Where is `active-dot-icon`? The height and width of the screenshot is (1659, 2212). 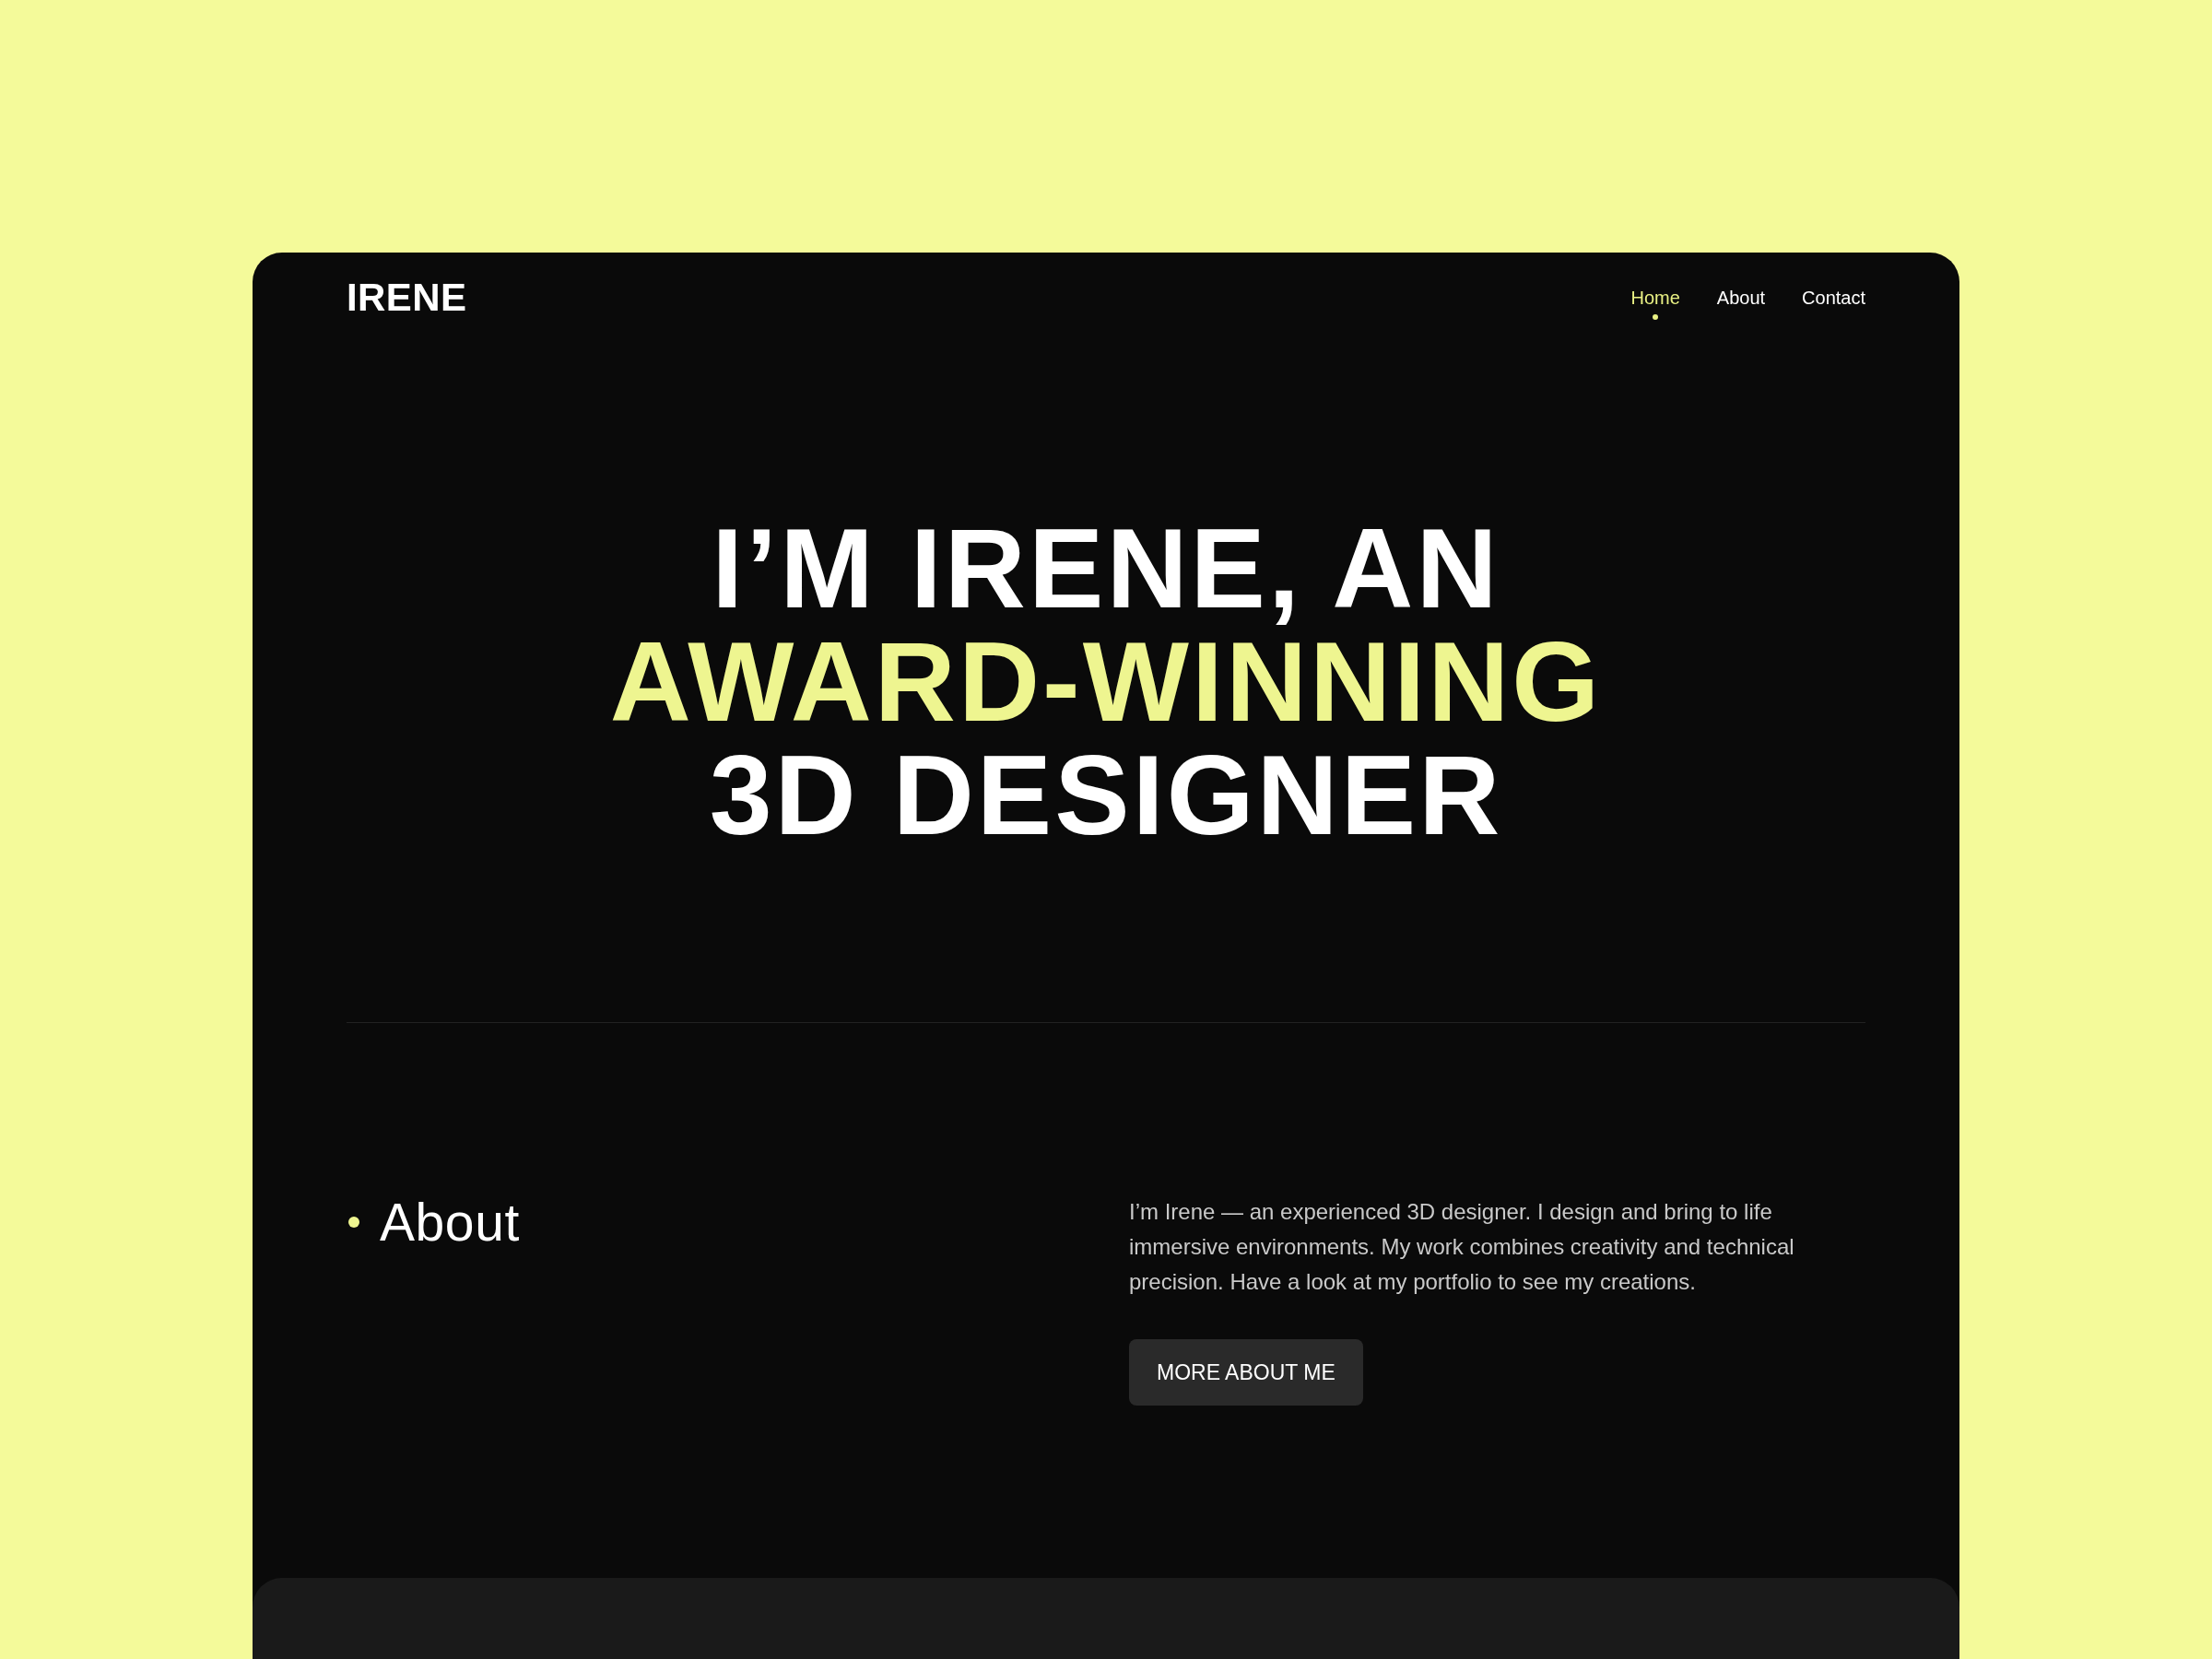 active-dot-icon is located at coordinates (1656, 317).